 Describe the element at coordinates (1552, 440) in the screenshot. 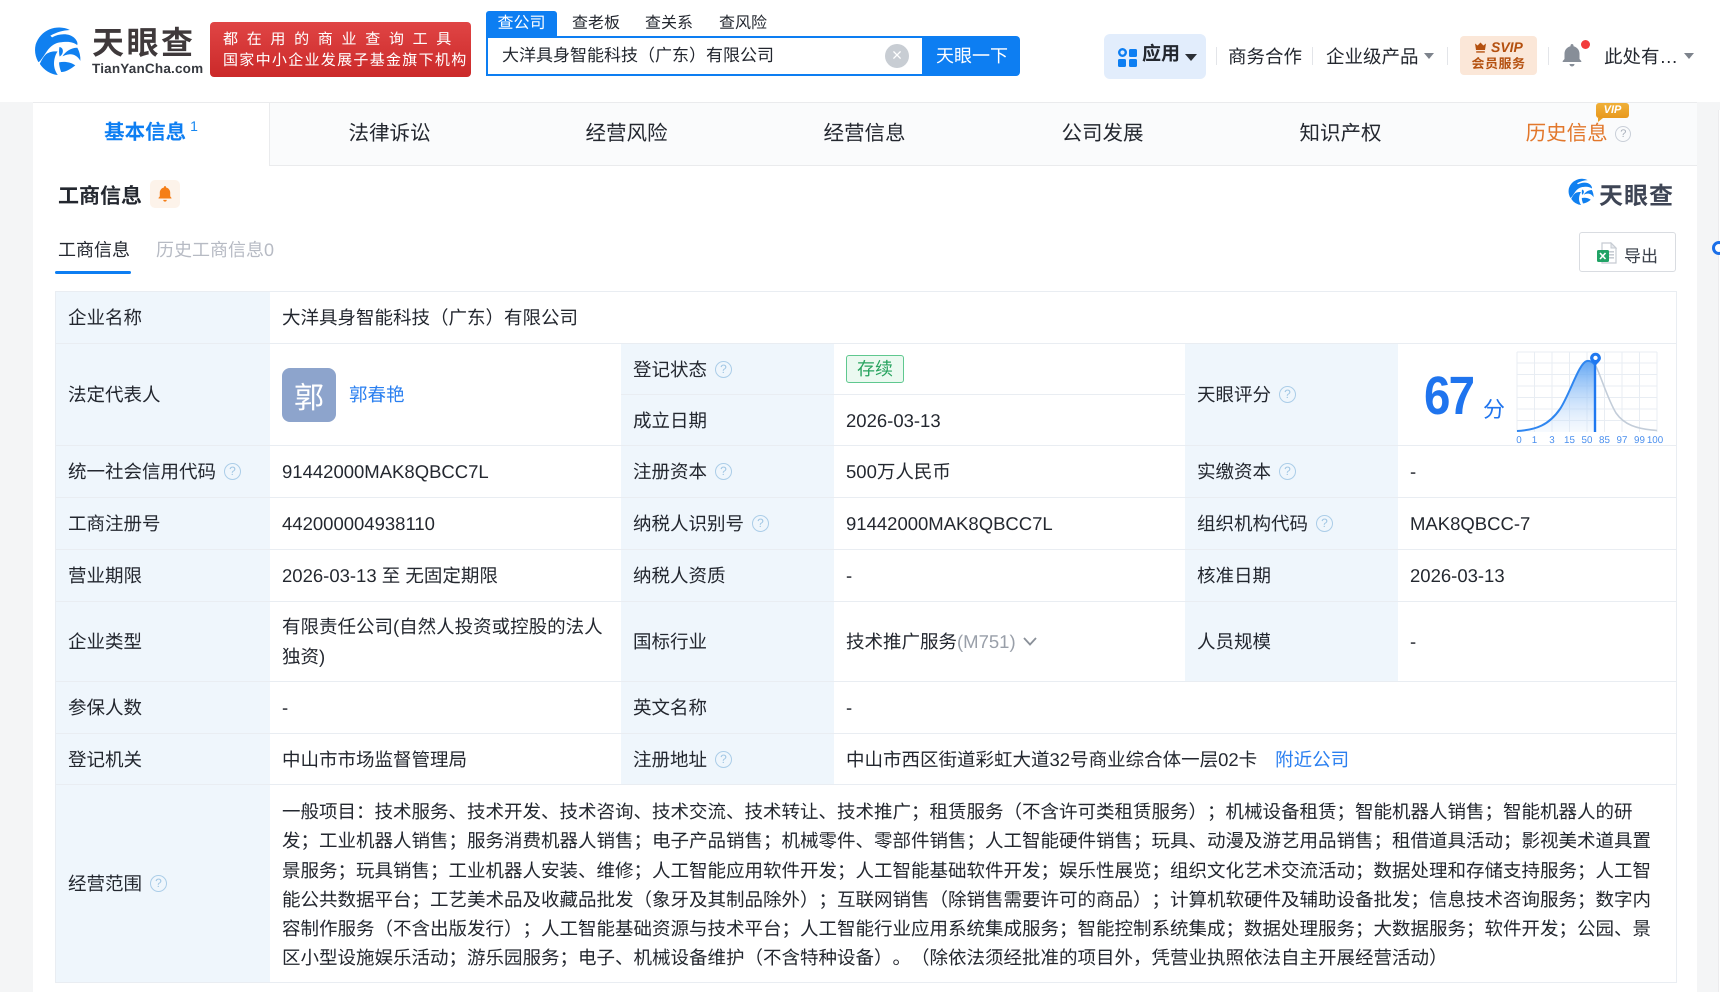

I see `svg-text: 3` at that location.